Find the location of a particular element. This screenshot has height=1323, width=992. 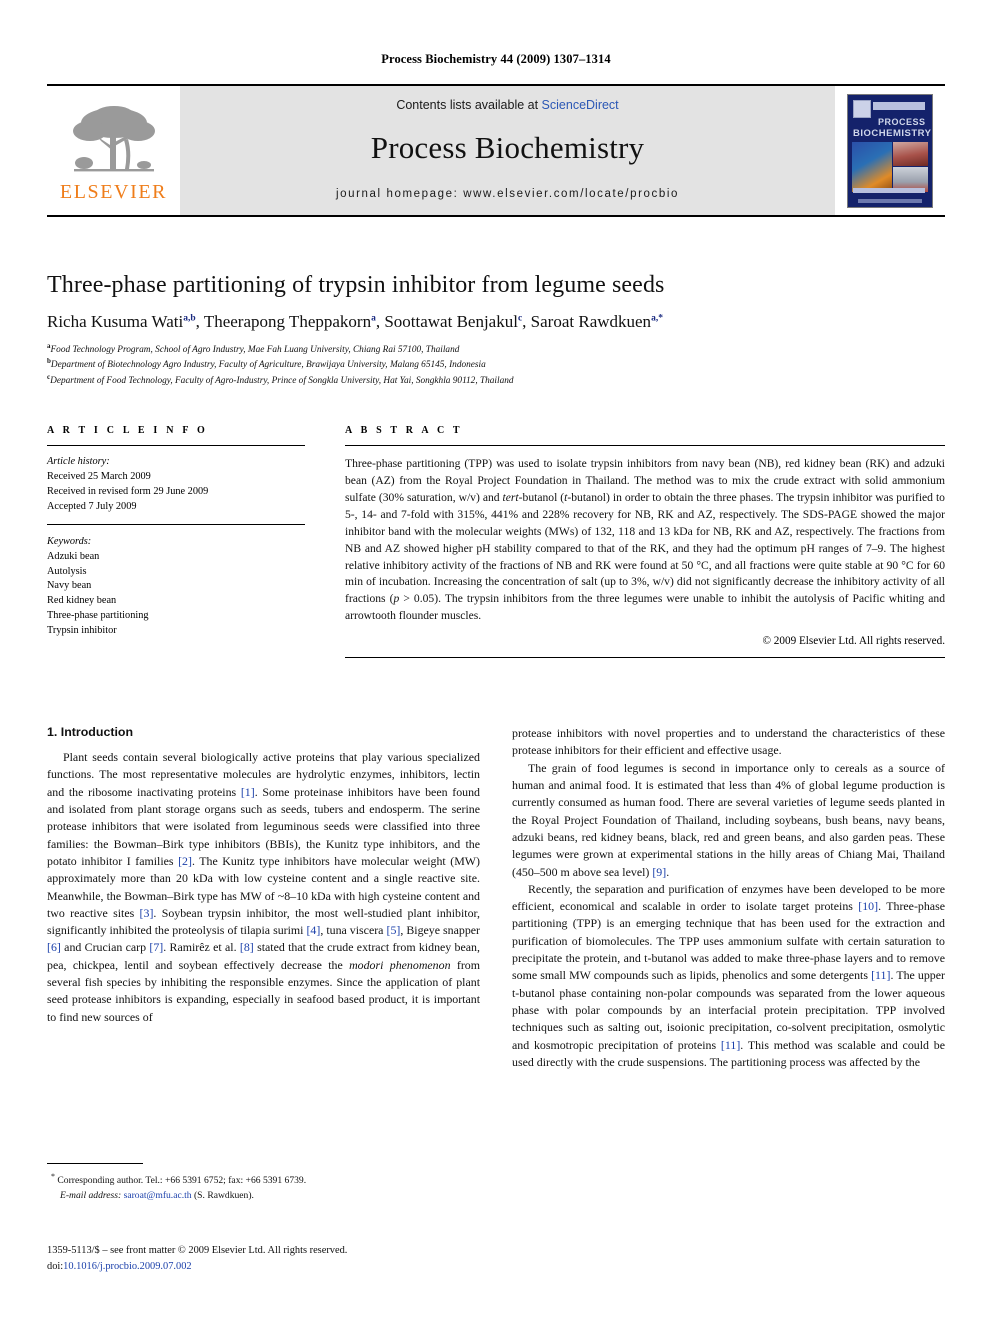

footnote-marker: * is located at coordinates (53, 1176).